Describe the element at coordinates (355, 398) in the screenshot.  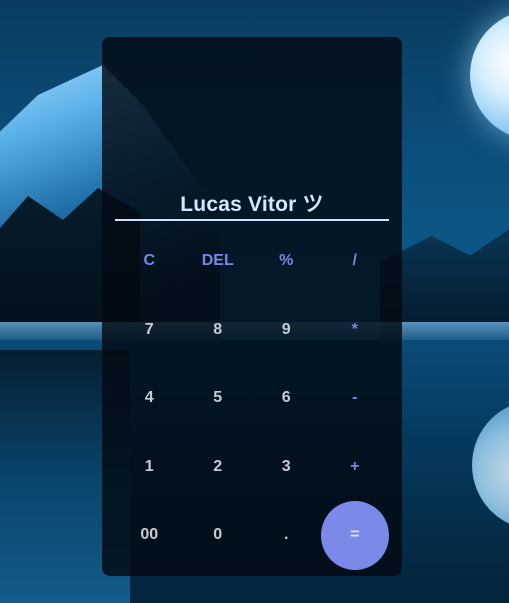
I see `subtract-button: -` at that location.